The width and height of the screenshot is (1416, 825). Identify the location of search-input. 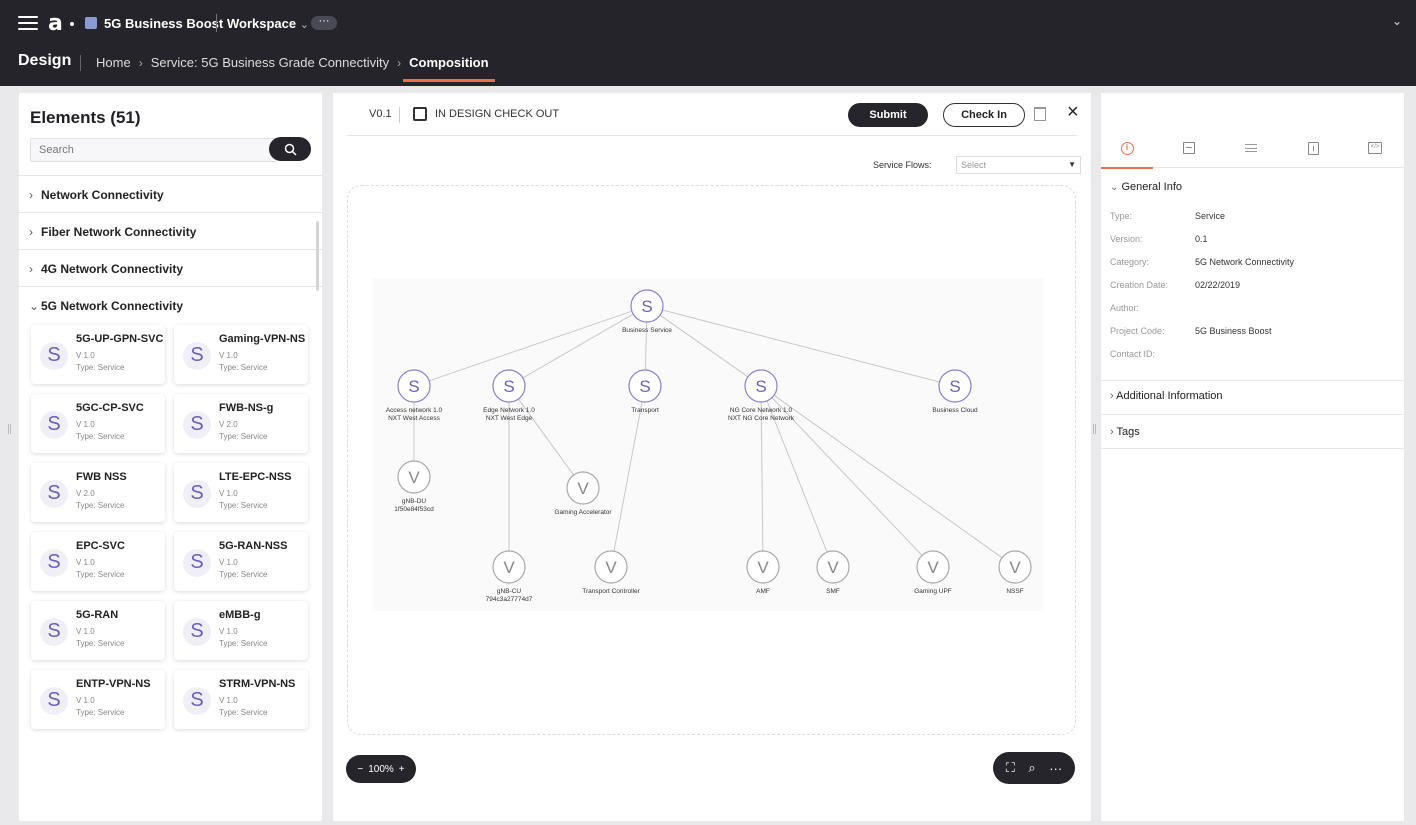
(153, 150).